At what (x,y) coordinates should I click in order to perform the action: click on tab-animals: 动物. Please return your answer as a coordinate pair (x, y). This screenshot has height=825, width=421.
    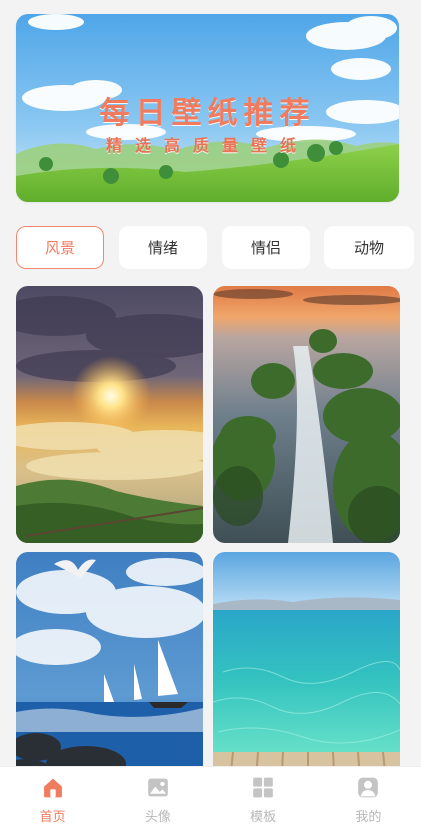
    Looking at the image, I should click on (369, 247).